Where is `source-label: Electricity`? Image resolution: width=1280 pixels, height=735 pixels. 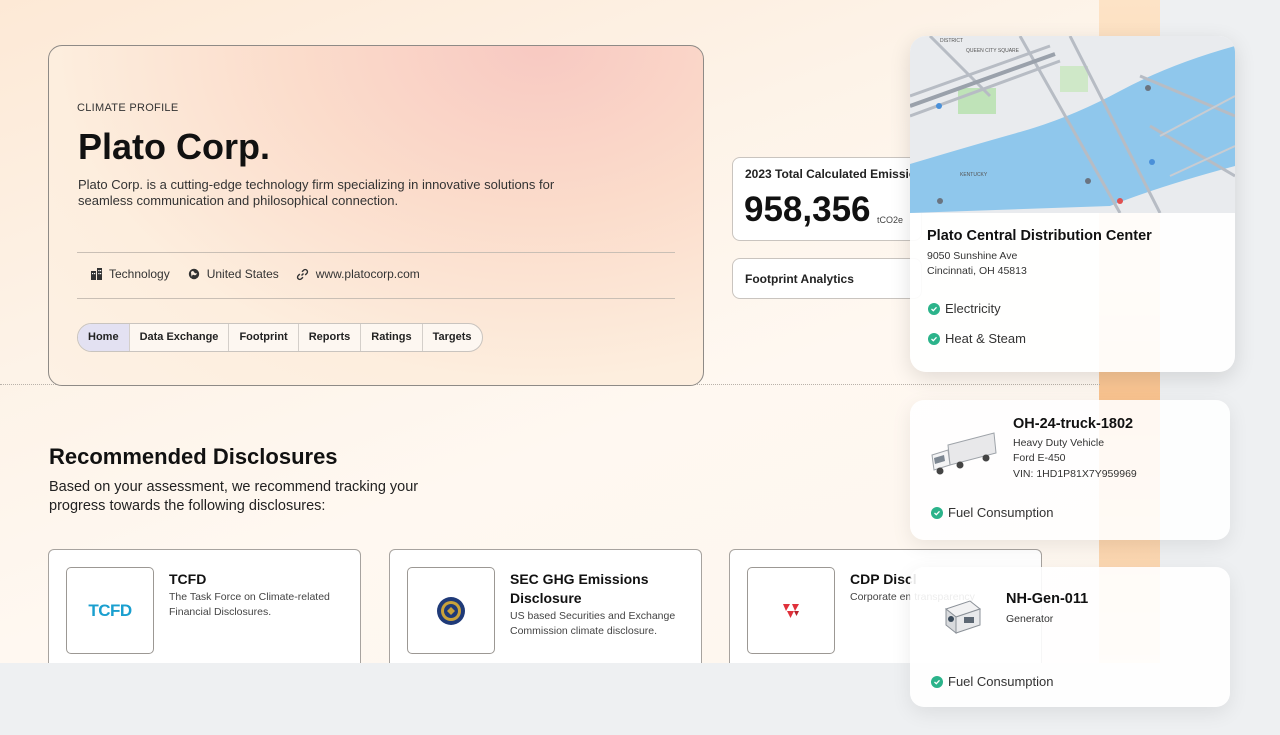 source-label: Electricity is located at coordinates (973, 308).